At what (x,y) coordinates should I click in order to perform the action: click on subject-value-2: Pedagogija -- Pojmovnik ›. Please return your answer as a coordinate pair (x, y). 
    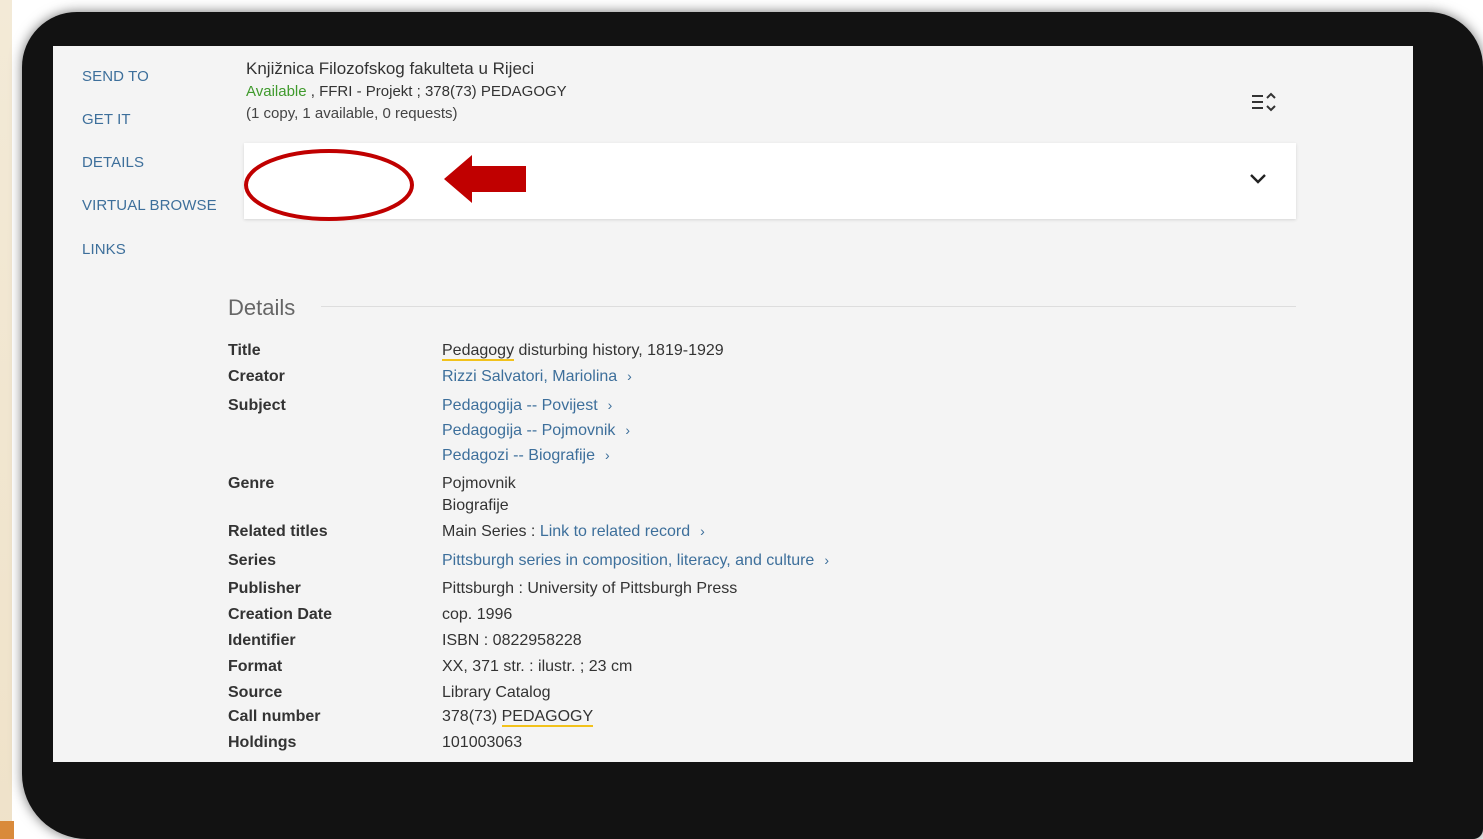
    Looking at the image, I should click on (536, 431).